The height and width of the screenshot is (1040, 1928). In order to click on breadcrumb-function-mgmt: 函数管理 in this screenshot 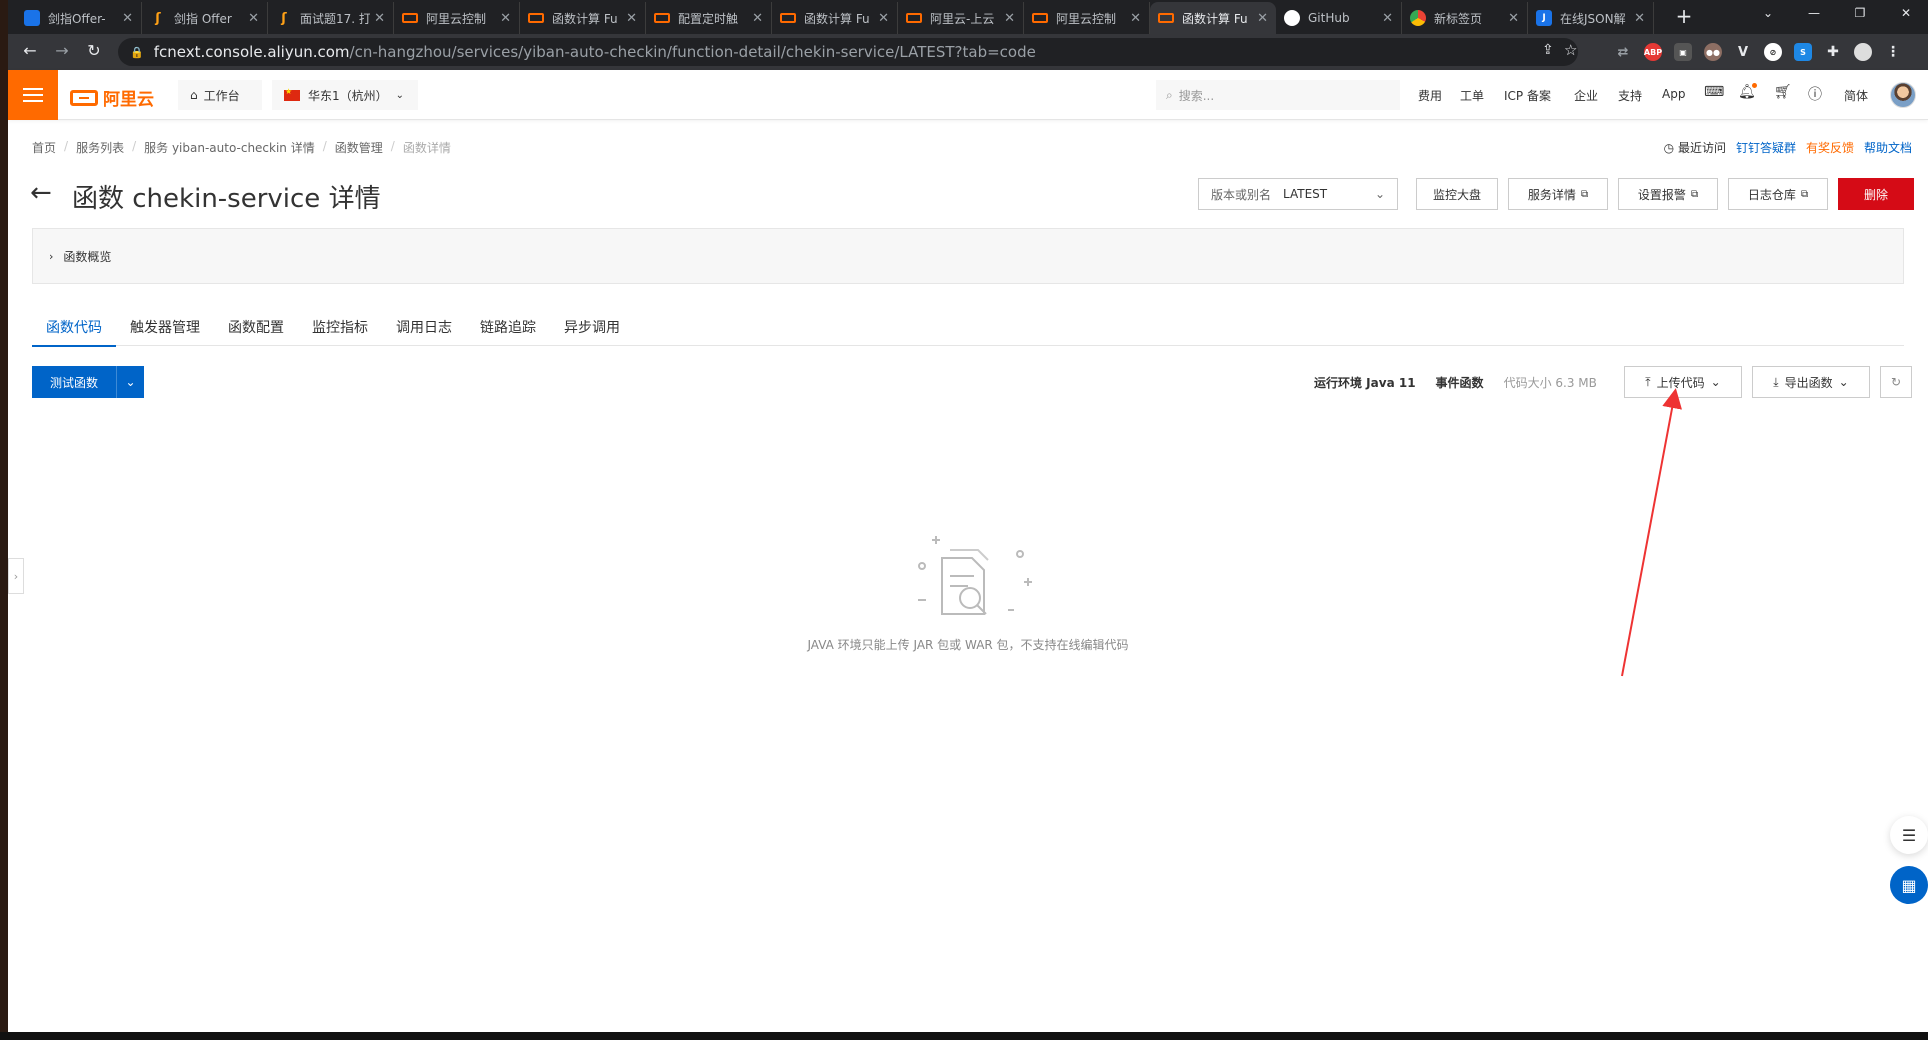, I will do `click(359, 147)`.